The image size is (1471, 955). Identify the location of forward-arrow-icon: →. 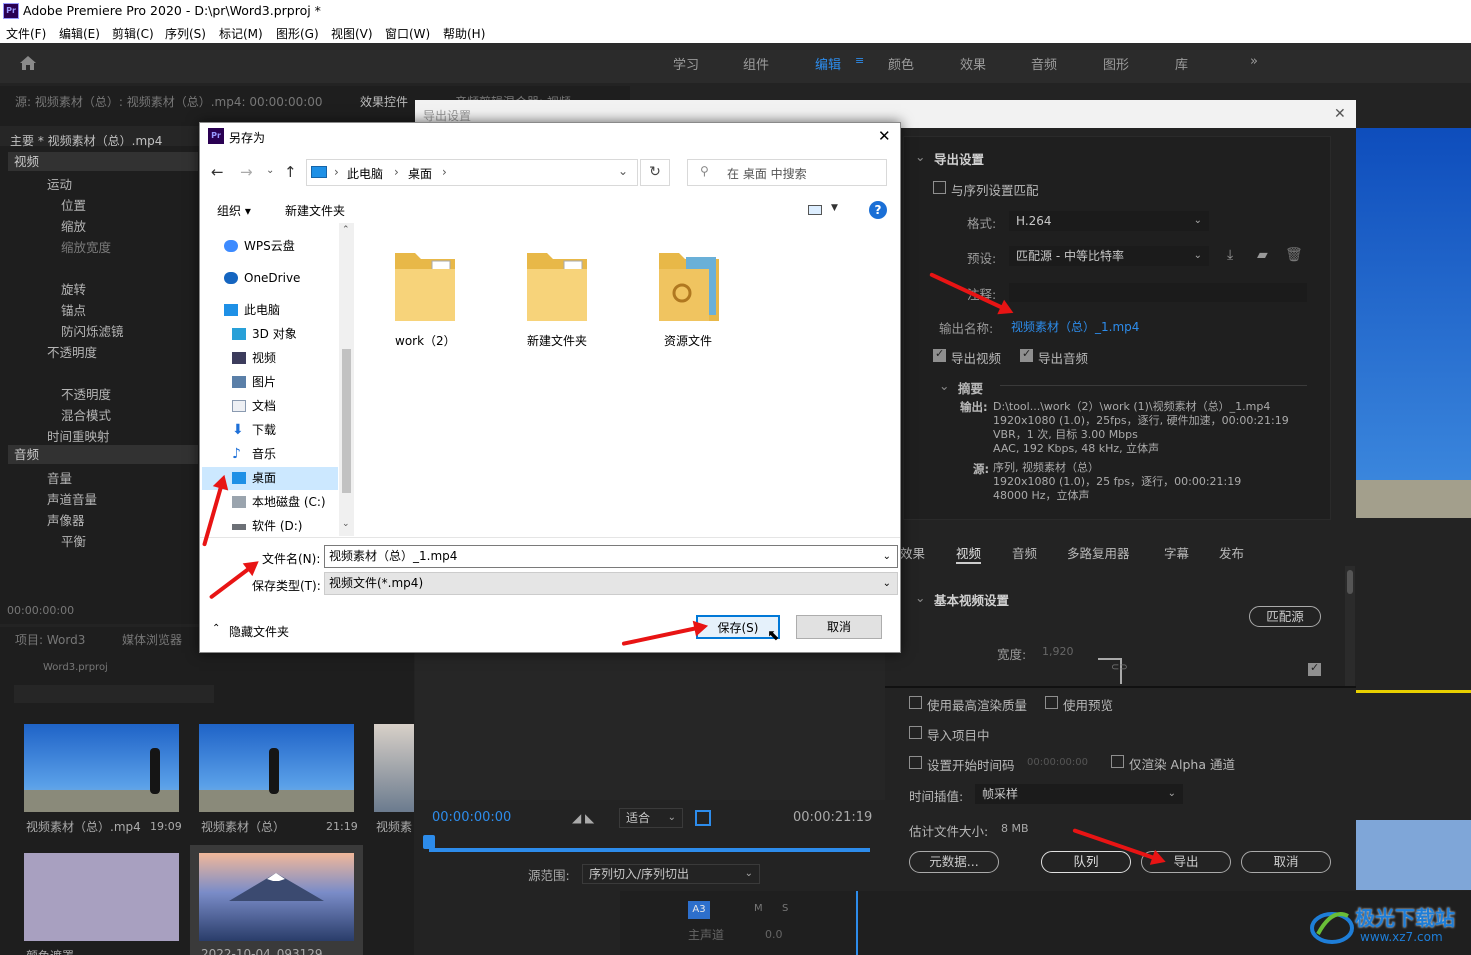
(246, 172).